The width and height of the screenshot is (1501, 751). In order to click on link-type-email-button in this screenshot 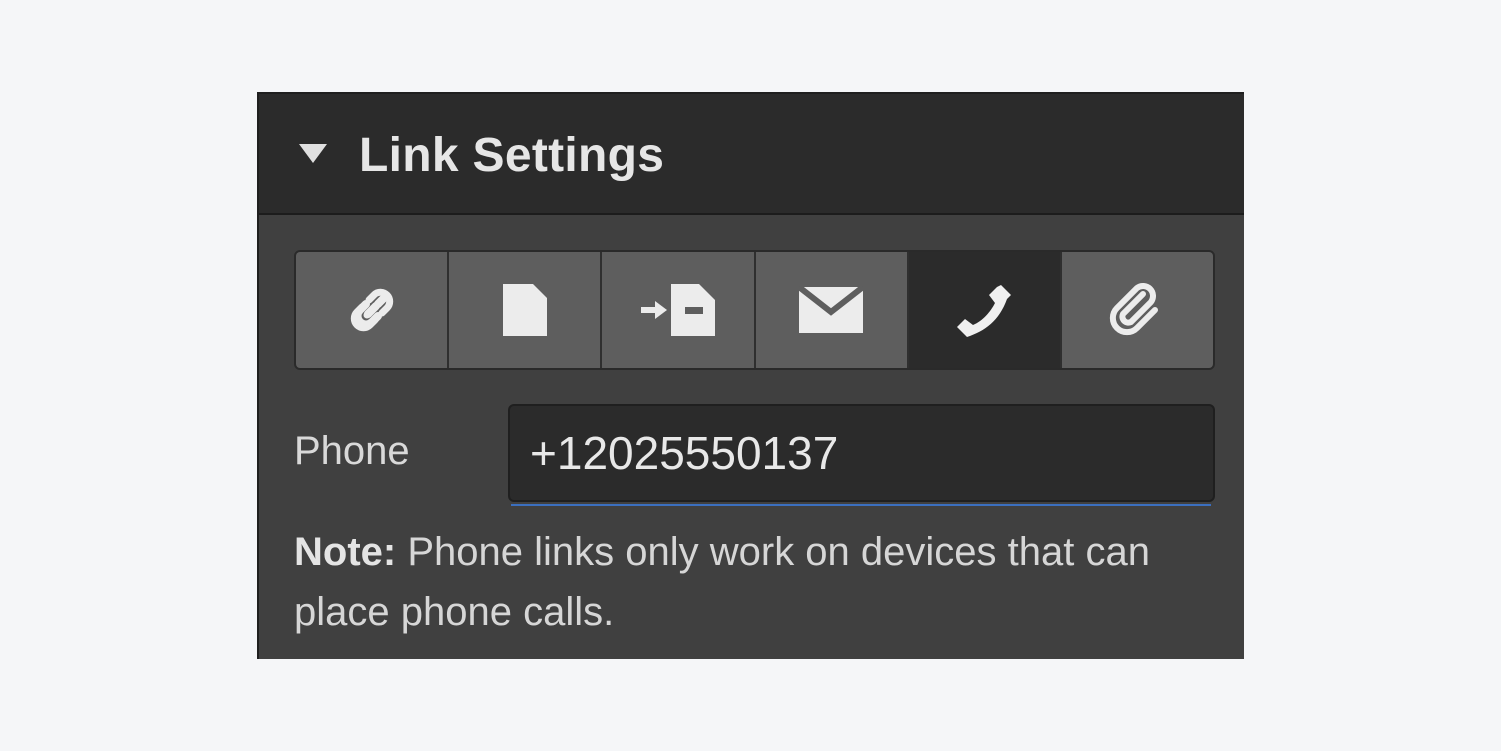, I will do `click(832, 310)`.